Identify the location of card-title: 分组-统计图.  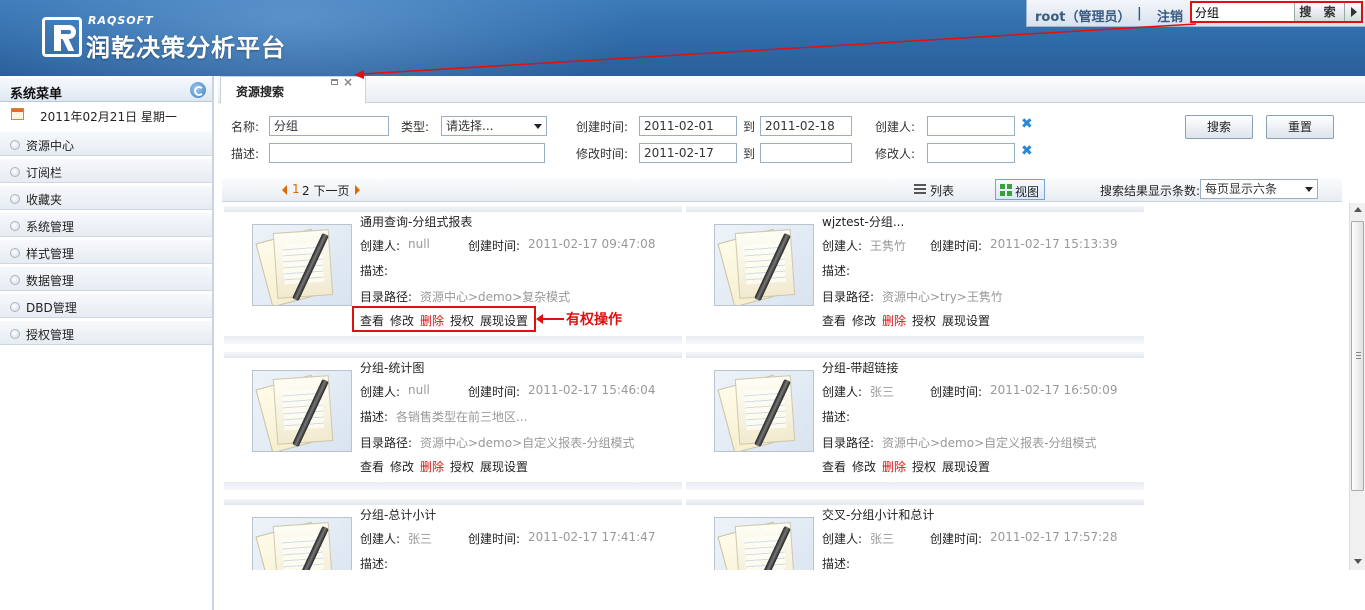
(392, 367).